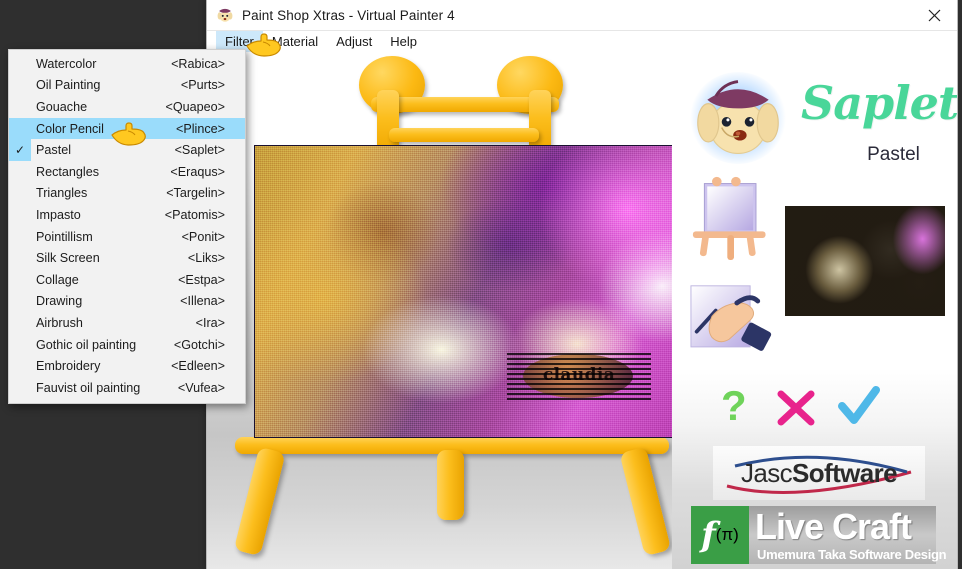  Describe the element at coordinates (127, 237) in the screenshot. I see `menu-item-pointillism: Pointillism <Ponit>` at that location.